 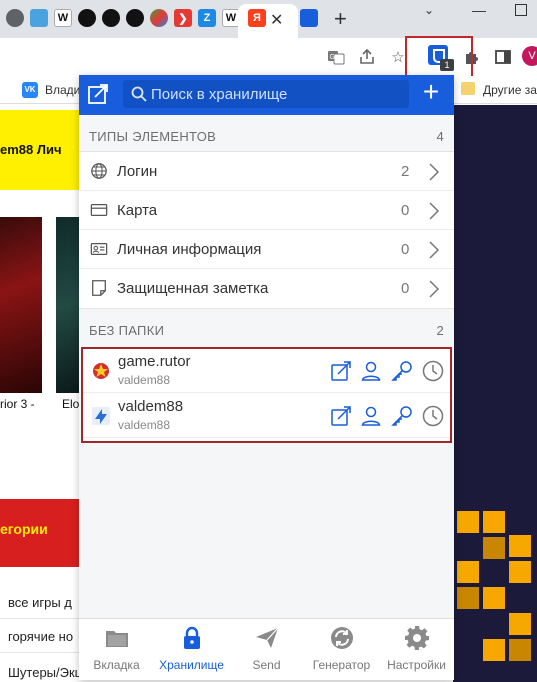 I want to click on vault-item: game.rutor valdem88, so click(x=266, y=371).